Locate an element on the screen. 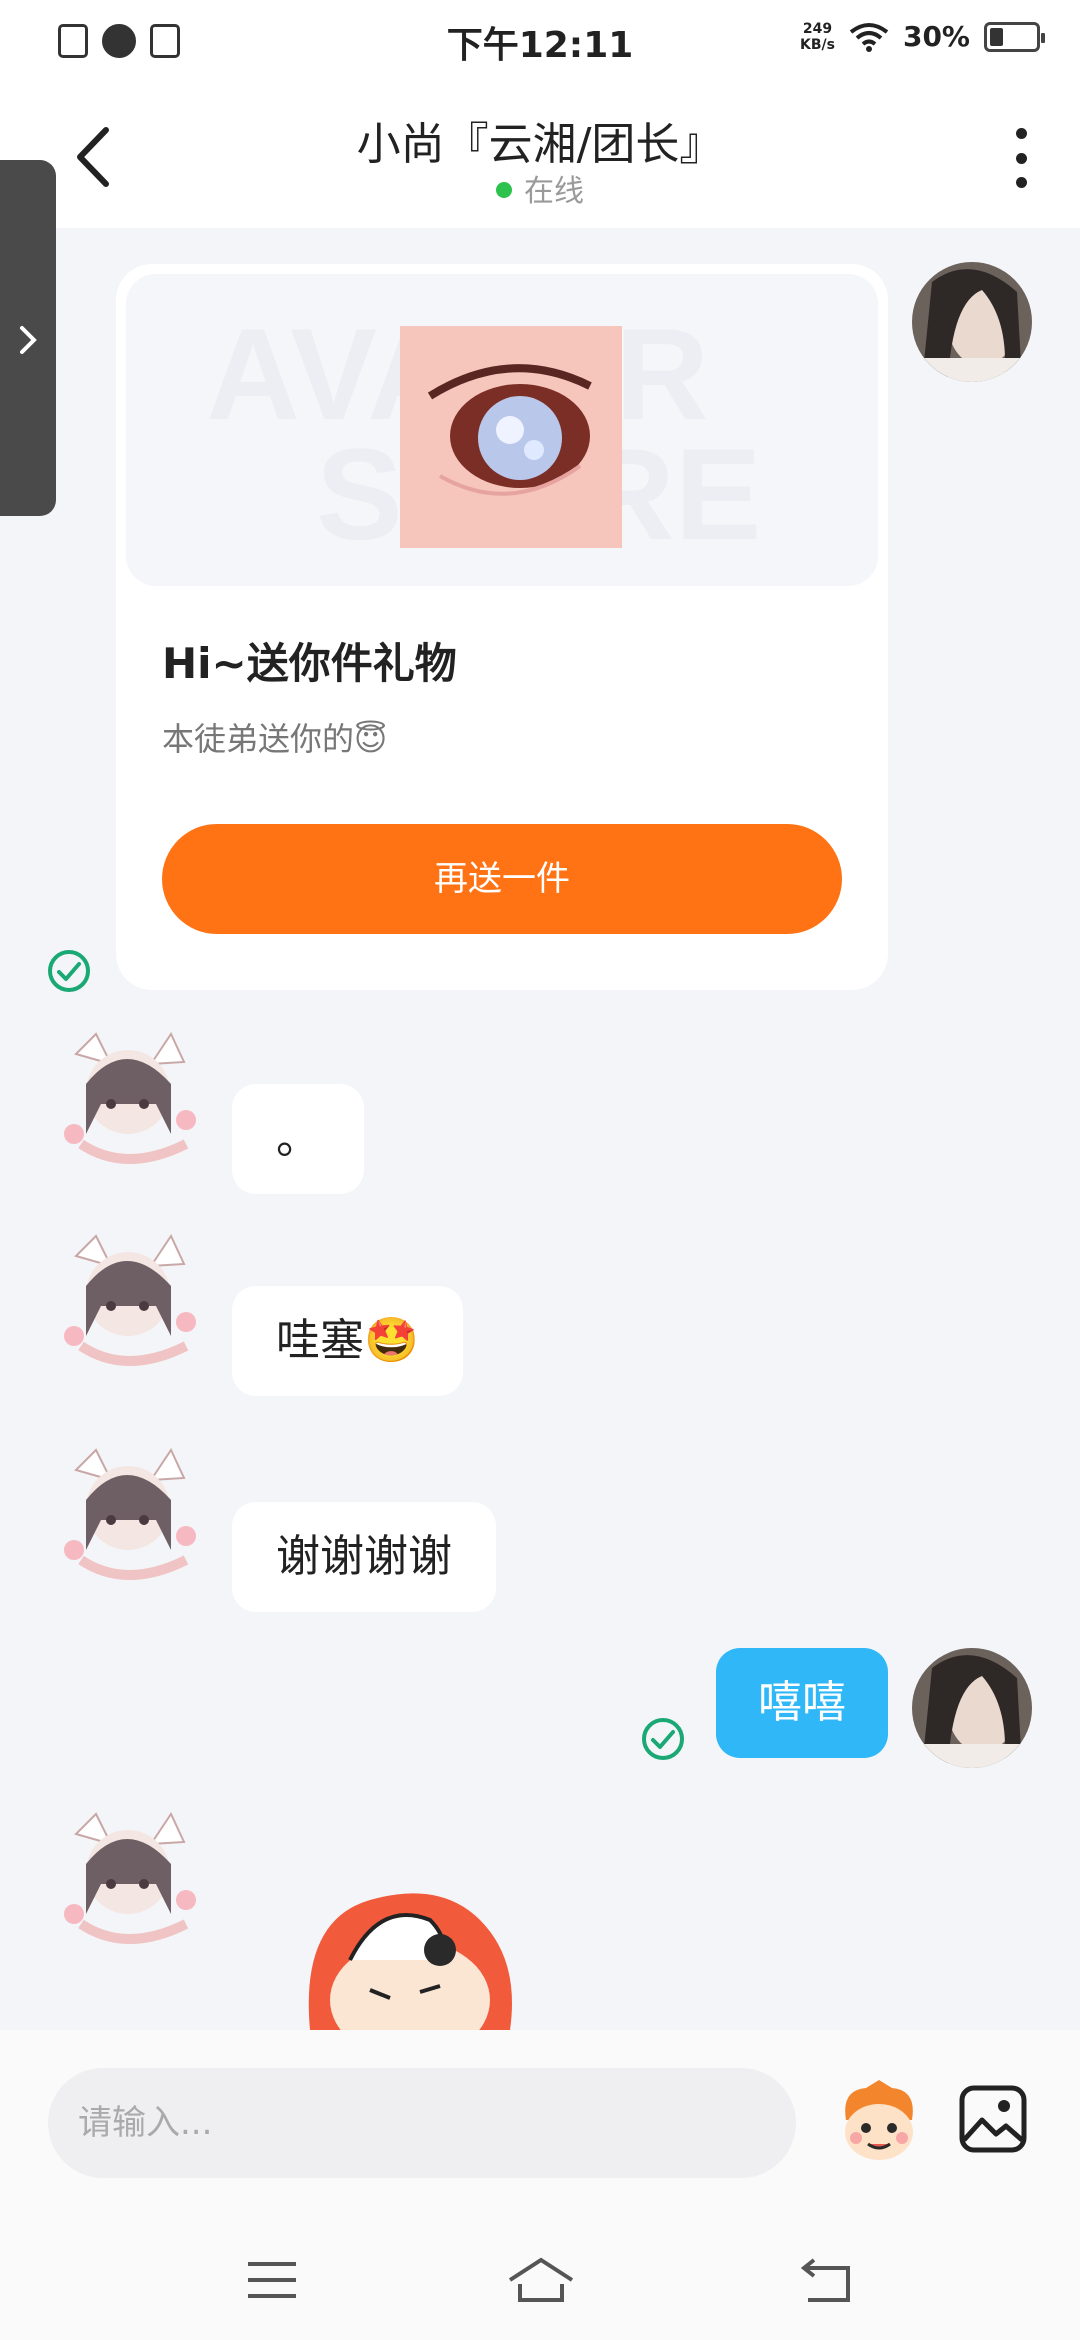 This screenshot has height=2340, width=1080. gift-eye-image is located at coordinates (511, 437).